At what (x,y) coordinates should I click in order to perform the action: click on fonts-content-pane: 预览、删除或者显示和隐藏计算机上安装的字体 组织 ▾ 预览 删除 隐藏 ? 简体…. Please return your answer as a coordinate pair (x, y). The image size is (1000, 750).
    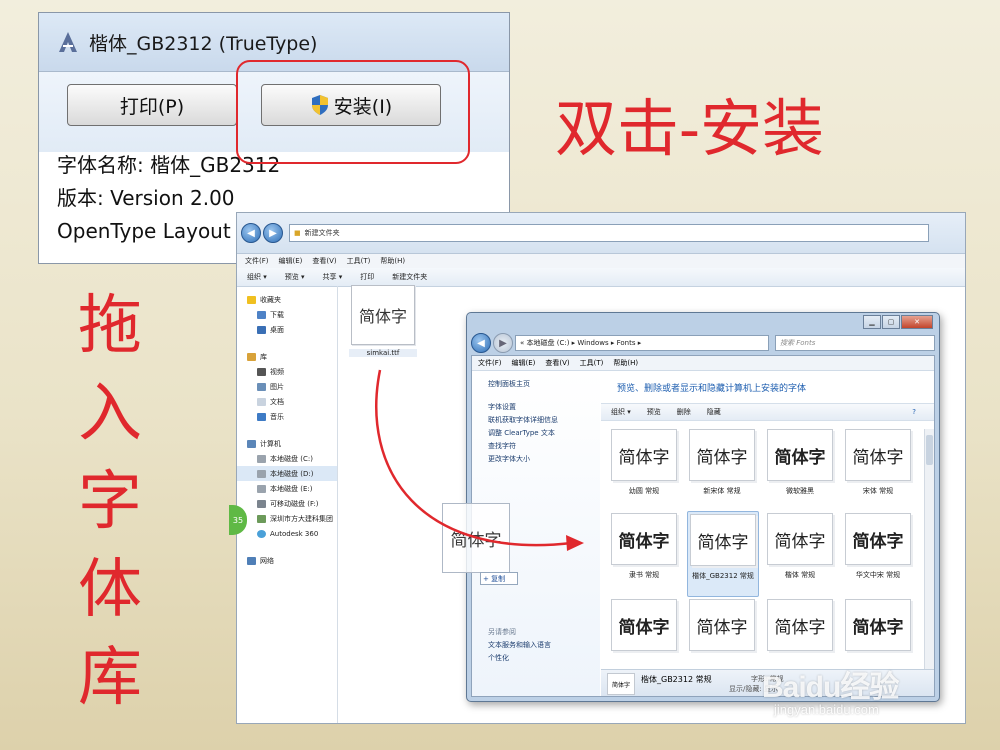
    Looking at the image, I should click on (767, 533).